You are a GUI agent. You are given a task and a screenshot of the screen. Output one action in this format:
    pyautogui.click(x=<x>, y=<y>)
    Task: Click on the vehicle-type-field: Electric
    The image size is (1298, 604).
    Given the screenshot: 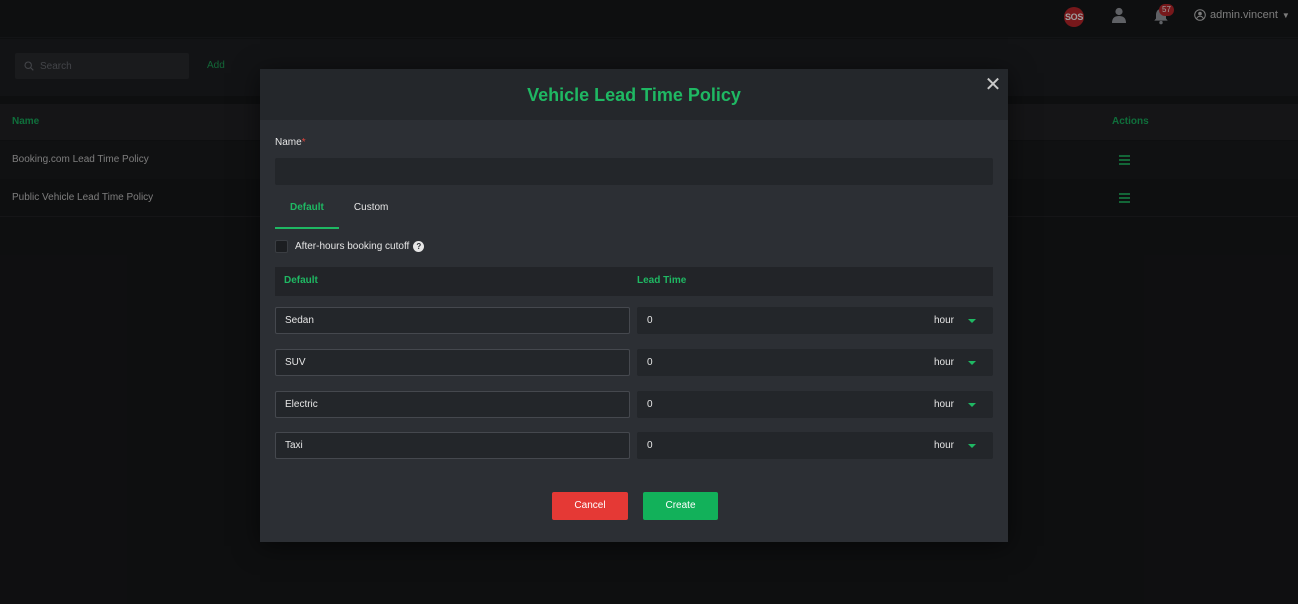 What is the action you would take?
    pyautogui.click(x=452, y=404)
    